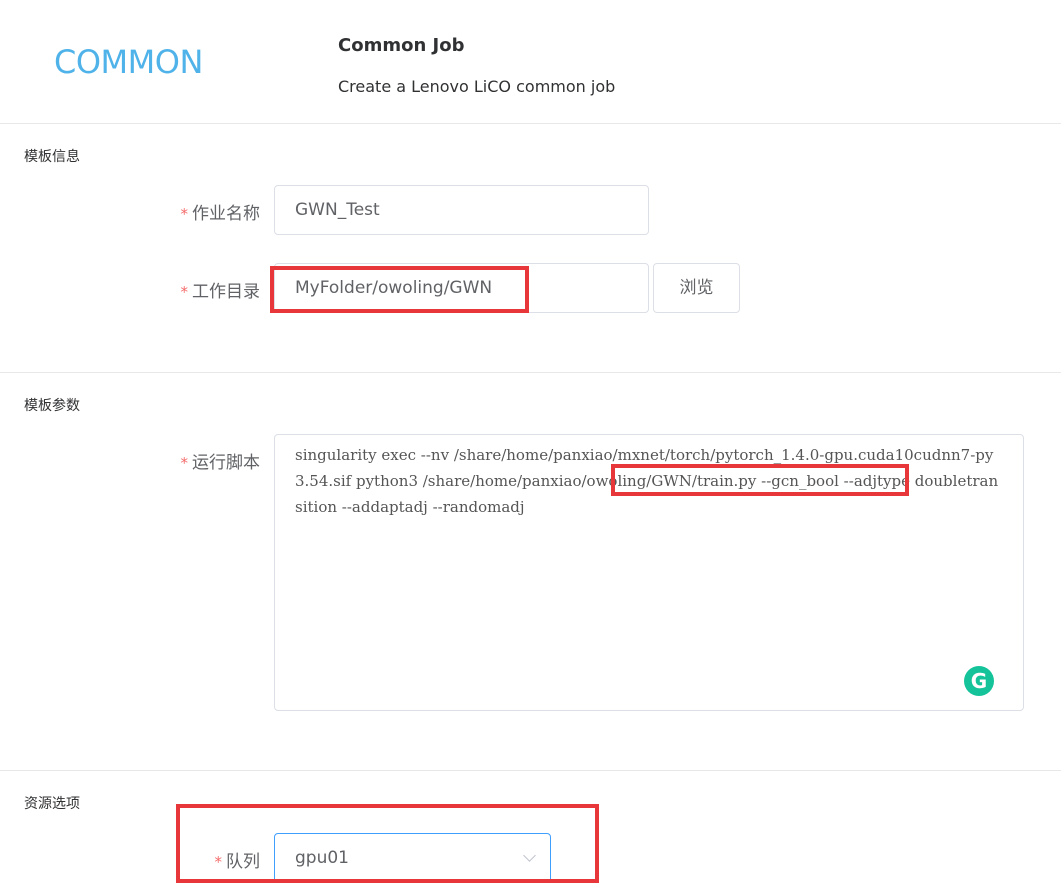 The height and width of the screenshot is (883, 1061). Describe the element at coordinates (52, 804) in the screenshot. I see `section-resource-options: 资源选项` at that location.